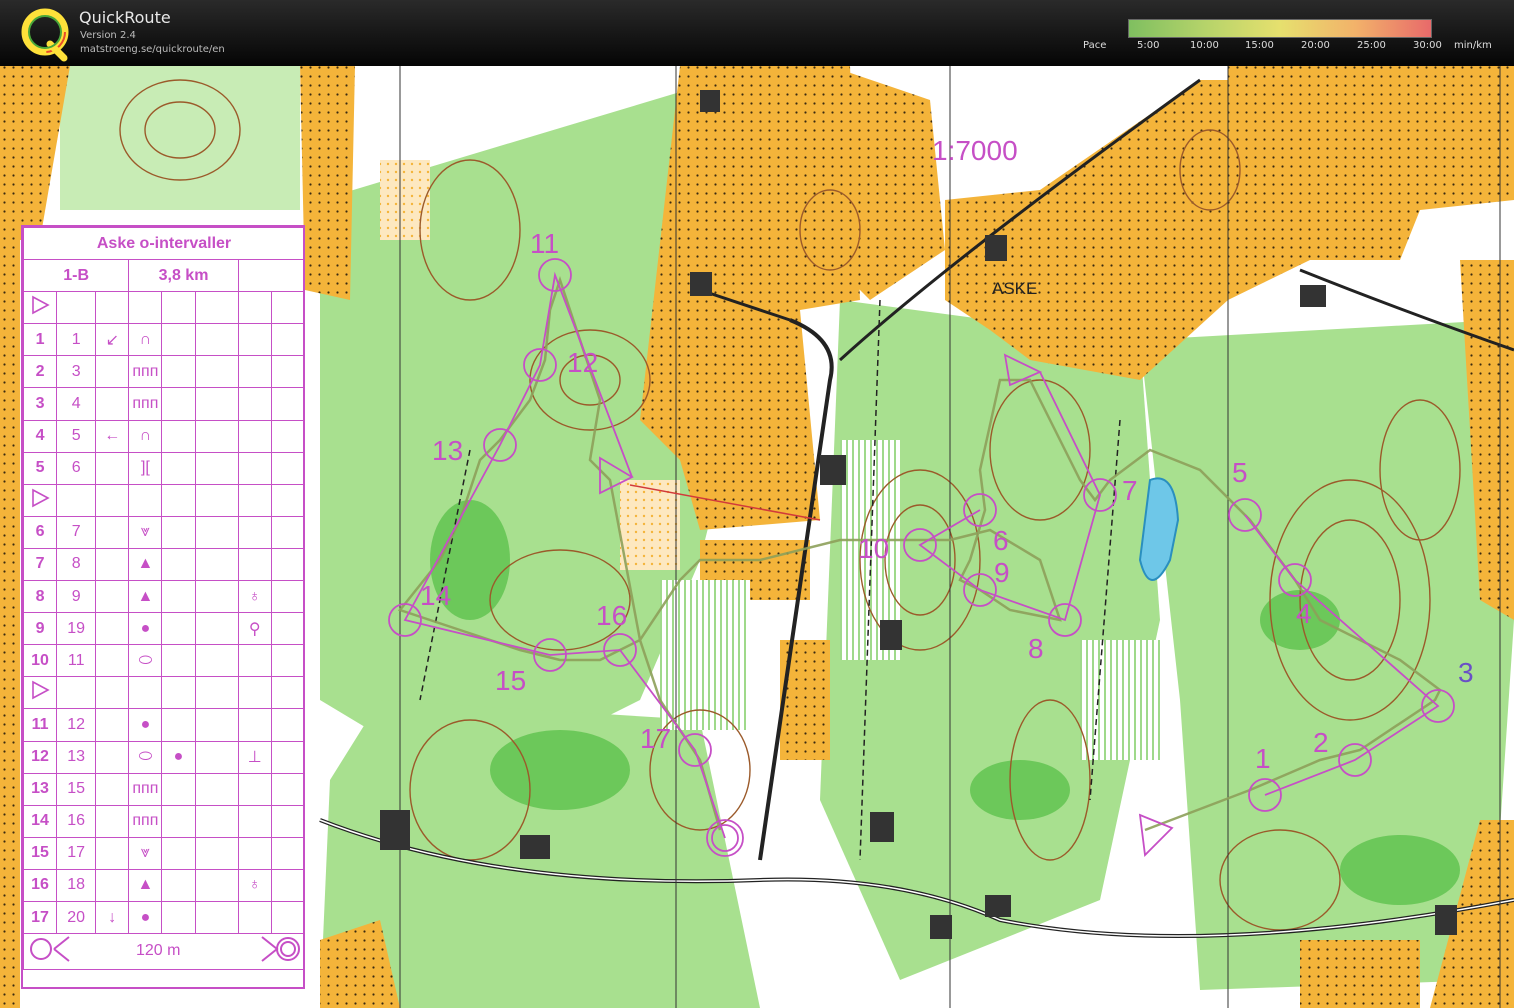 This screenshot has height=1008, width=1514. What do you see at coordinates (435, 595) in the screenshot?
I see `control-label: 14` at bounding box center [435, 595].